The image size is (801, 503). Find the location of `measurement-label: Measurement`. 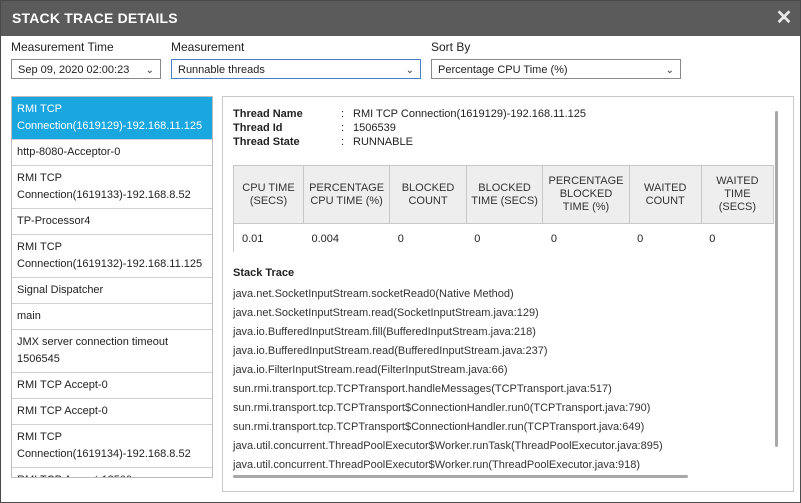

measurement-label: Measurement is located at coordinates (208, 47).